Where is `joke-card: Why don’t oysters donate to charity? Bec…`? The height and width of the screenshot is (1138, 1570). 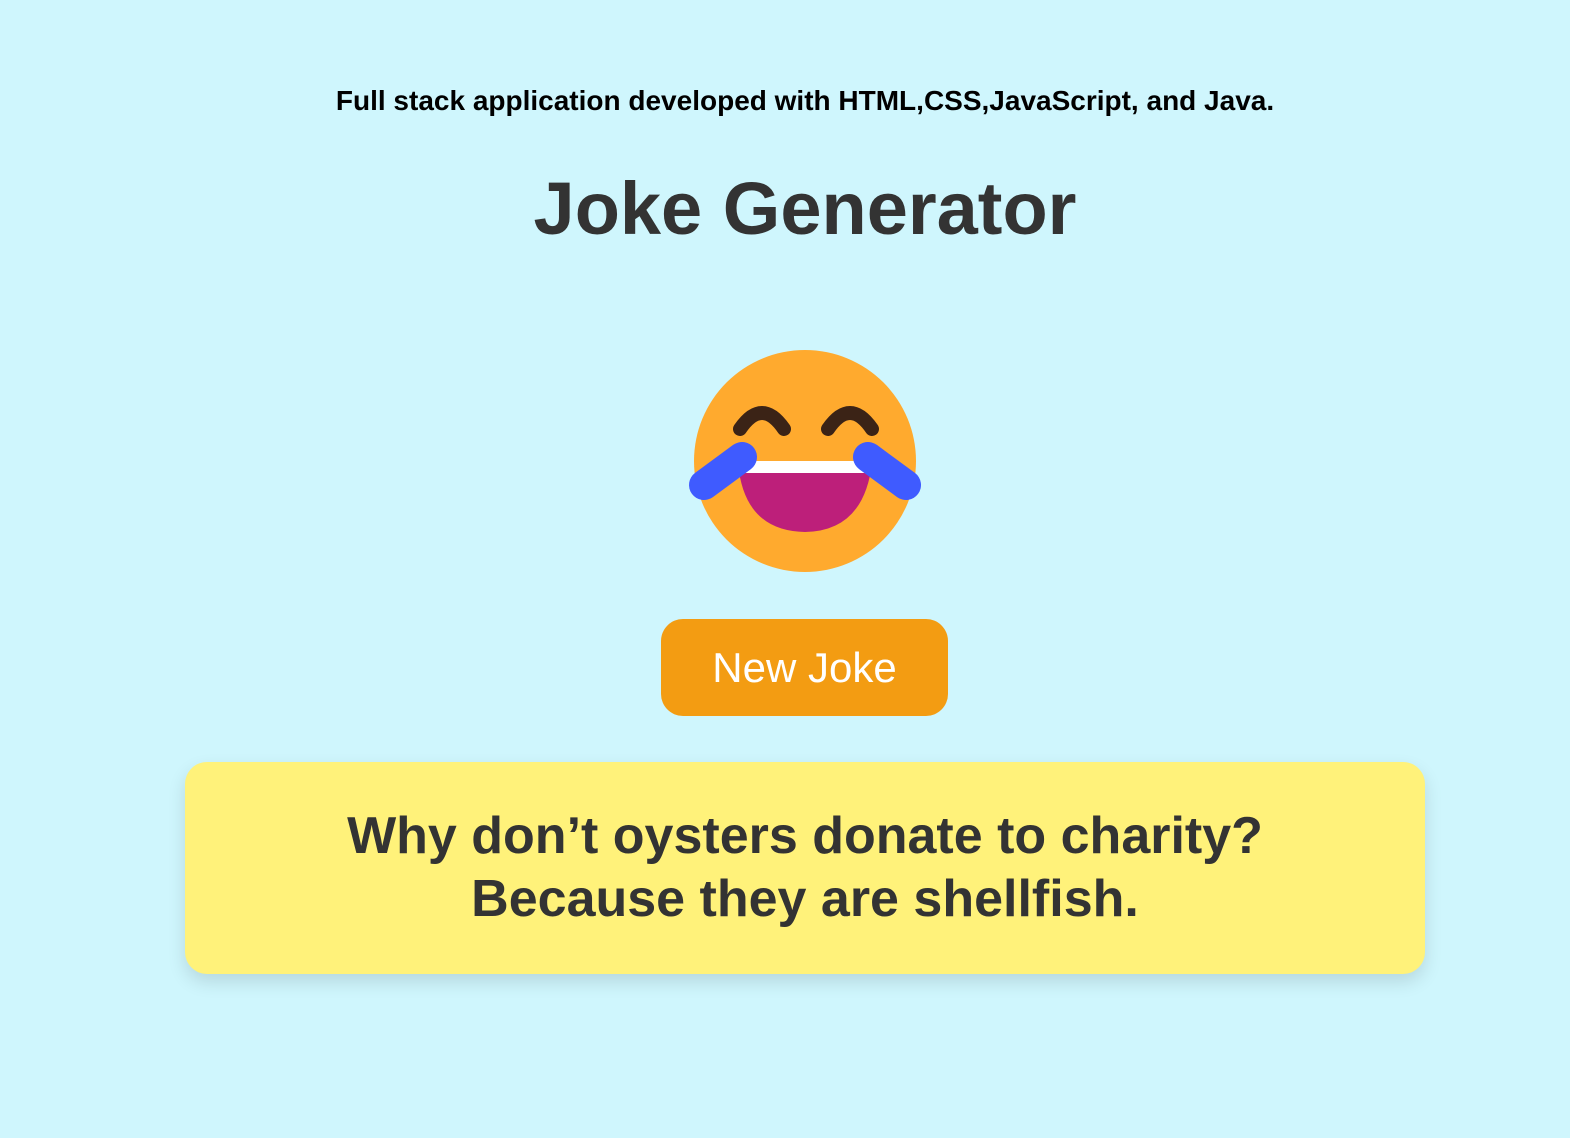 joke-card: Why don’t oysters donate to charity? Bec… is located at coordinates (805, 868).